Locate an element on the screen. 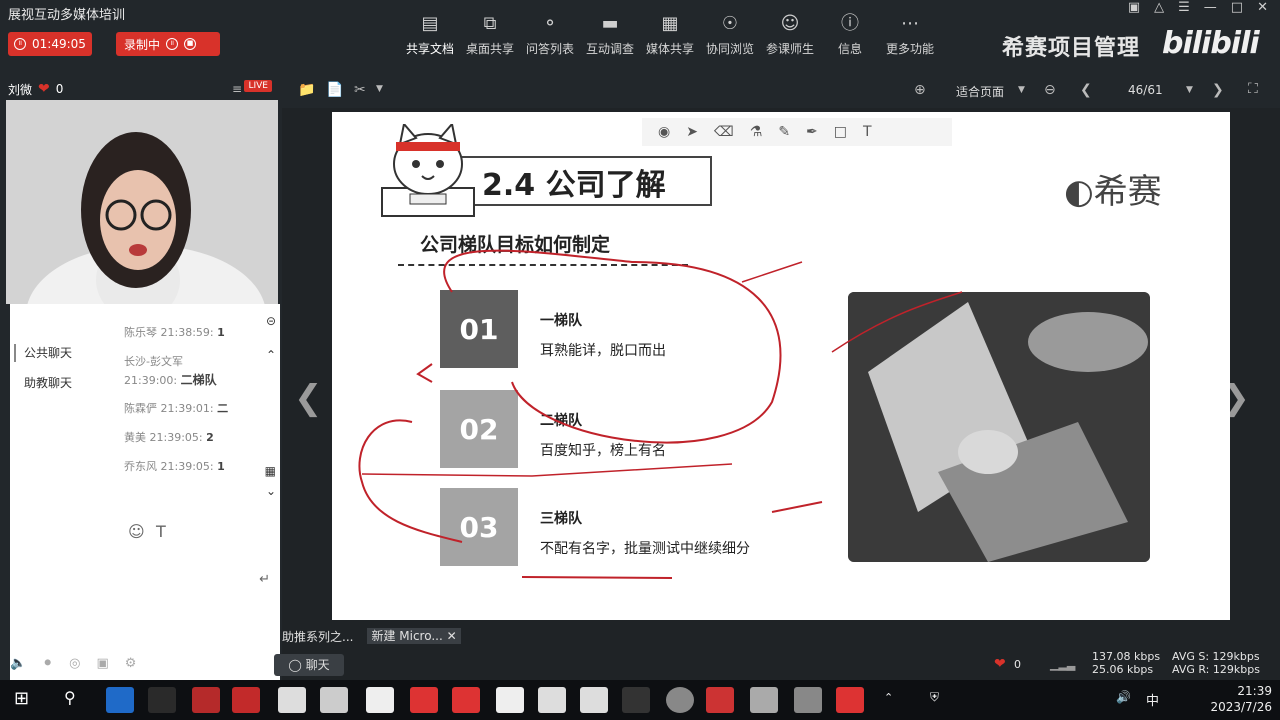  camera-icon: ◎ is located at coordinates (74, 663).